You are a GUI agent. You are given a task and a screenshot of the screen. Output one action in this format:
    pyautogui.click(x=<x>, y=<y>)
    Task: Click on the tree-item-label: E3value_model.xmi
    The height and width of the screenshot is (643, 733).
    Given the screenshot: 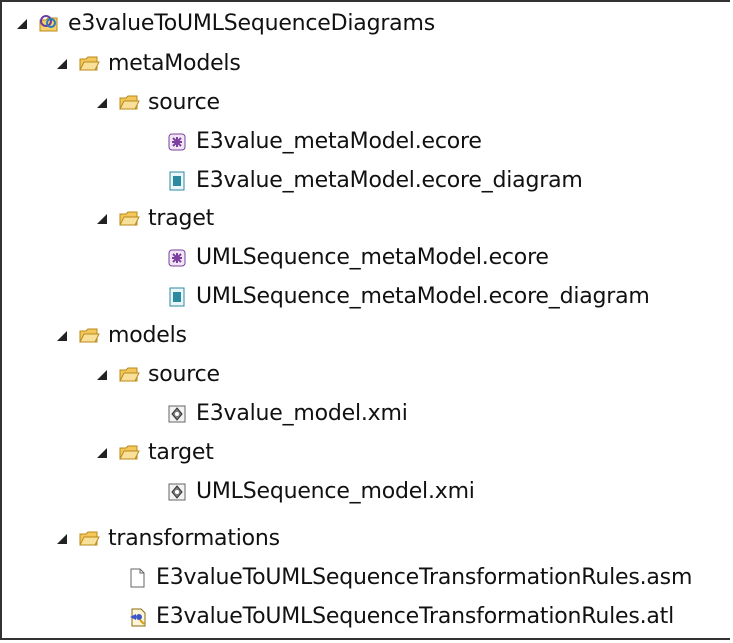 What is the action you would take?
    pyautogui.click(x=302, y=413)
    